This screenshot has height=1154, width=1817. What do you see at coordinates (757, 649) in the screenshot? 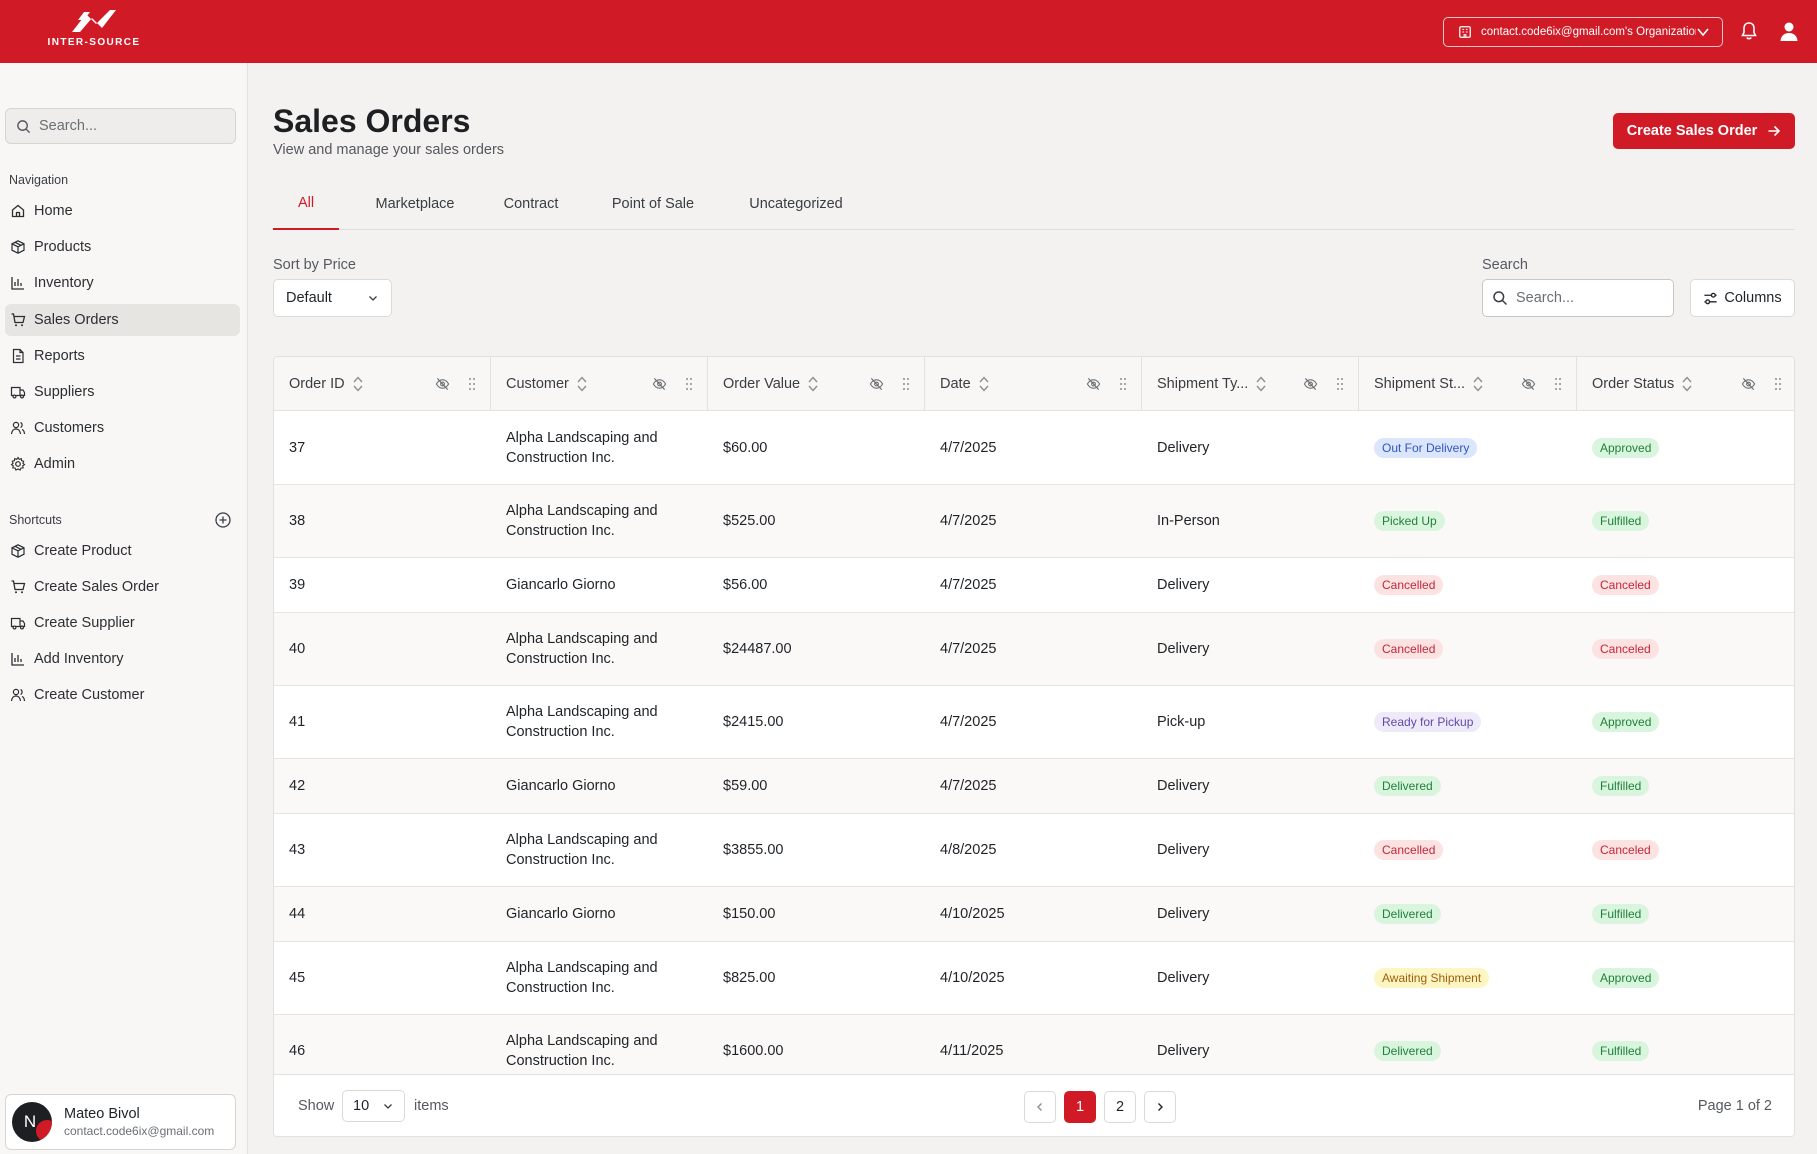
I see `order-value: $24487.00` at bounding box center [757, 649].